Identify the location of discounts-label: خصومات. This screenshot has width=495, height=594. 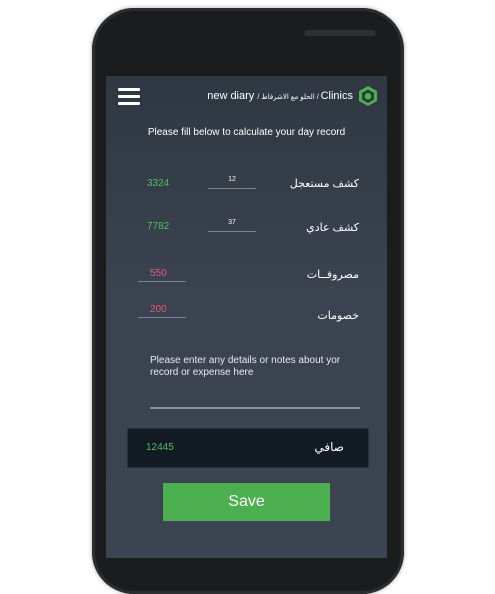
(338, 316).